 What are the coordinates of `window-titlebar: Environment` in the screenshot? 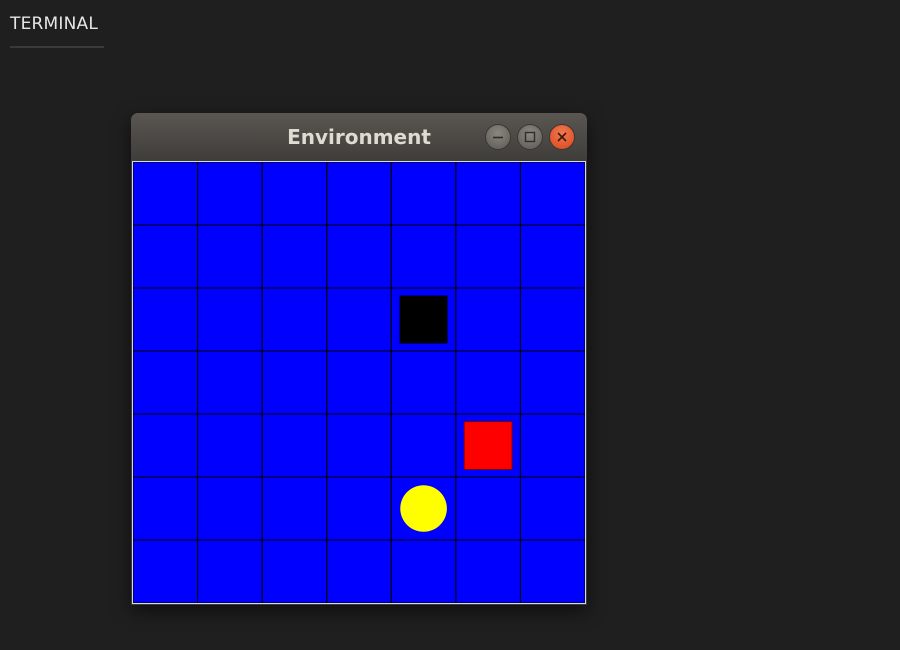 It's located at (359, 137).